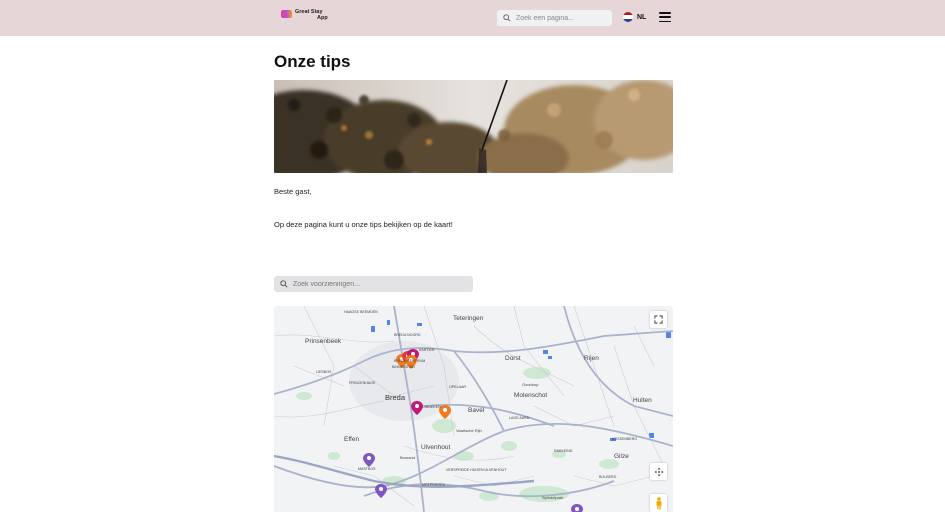 This screenshot has height=512, width=945. Describe the element at coordinates (403, 367) in the screenshot. I see `map-district-binnenstad: BINNENSTAD` at that location.